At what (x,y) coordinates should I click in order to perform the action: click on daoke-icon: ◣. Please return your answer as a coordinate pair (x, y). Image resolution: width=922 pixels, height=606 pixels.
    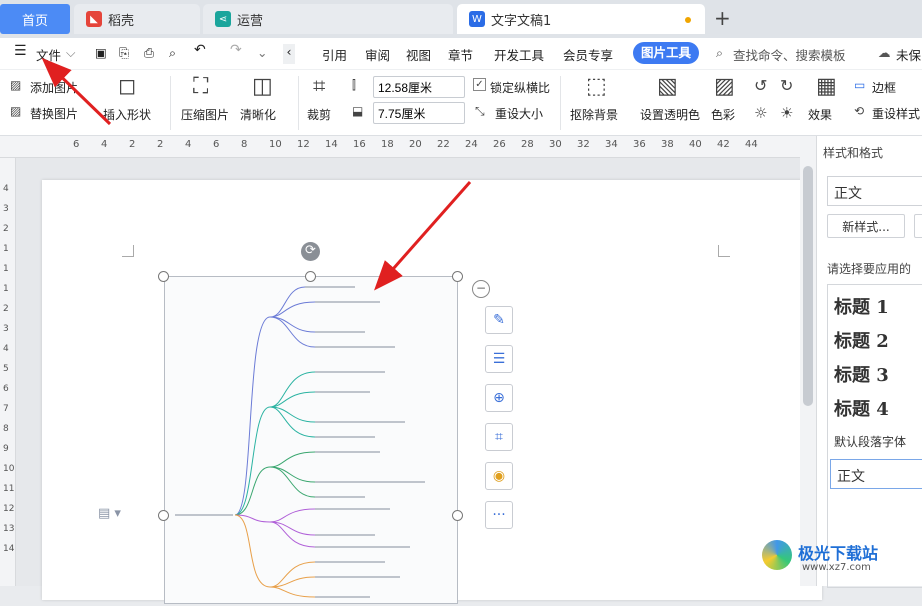
    Looking at the image, I should click on (94, 19).